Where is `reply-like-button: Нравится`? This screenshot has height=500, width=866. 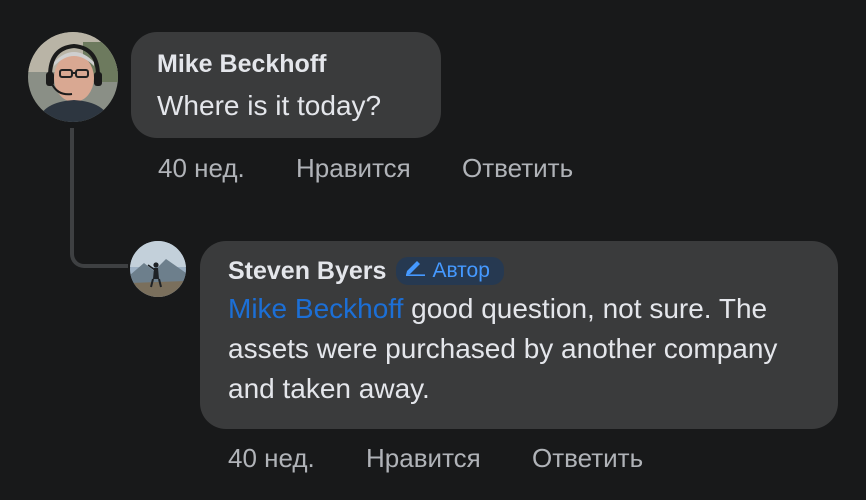
reply-like-button: Нравится is located at coordinates (423, 458).